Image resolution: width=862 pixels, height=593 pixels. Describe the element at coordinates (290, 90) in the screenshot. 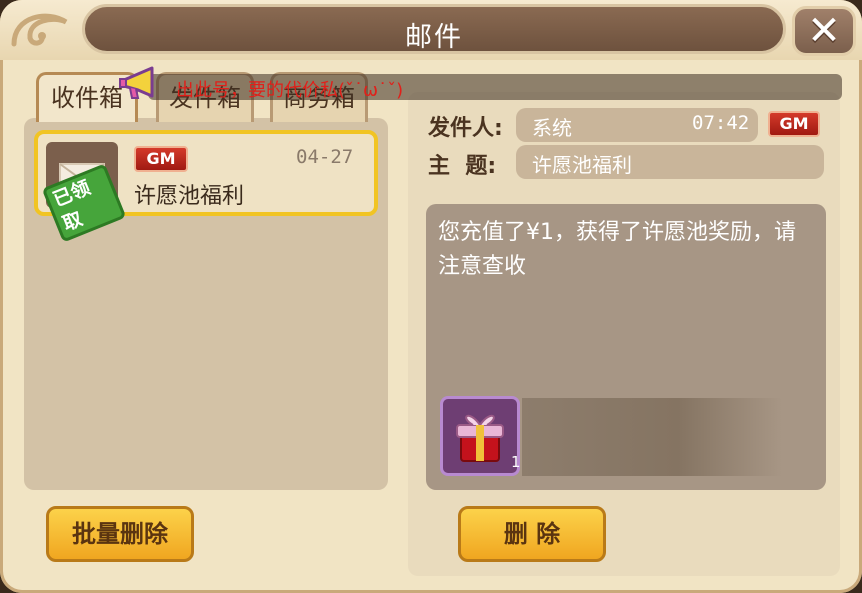

I see `marquee-text: 出此号，要的代价私(ˇ˙ω˙ˇ)` at that location.